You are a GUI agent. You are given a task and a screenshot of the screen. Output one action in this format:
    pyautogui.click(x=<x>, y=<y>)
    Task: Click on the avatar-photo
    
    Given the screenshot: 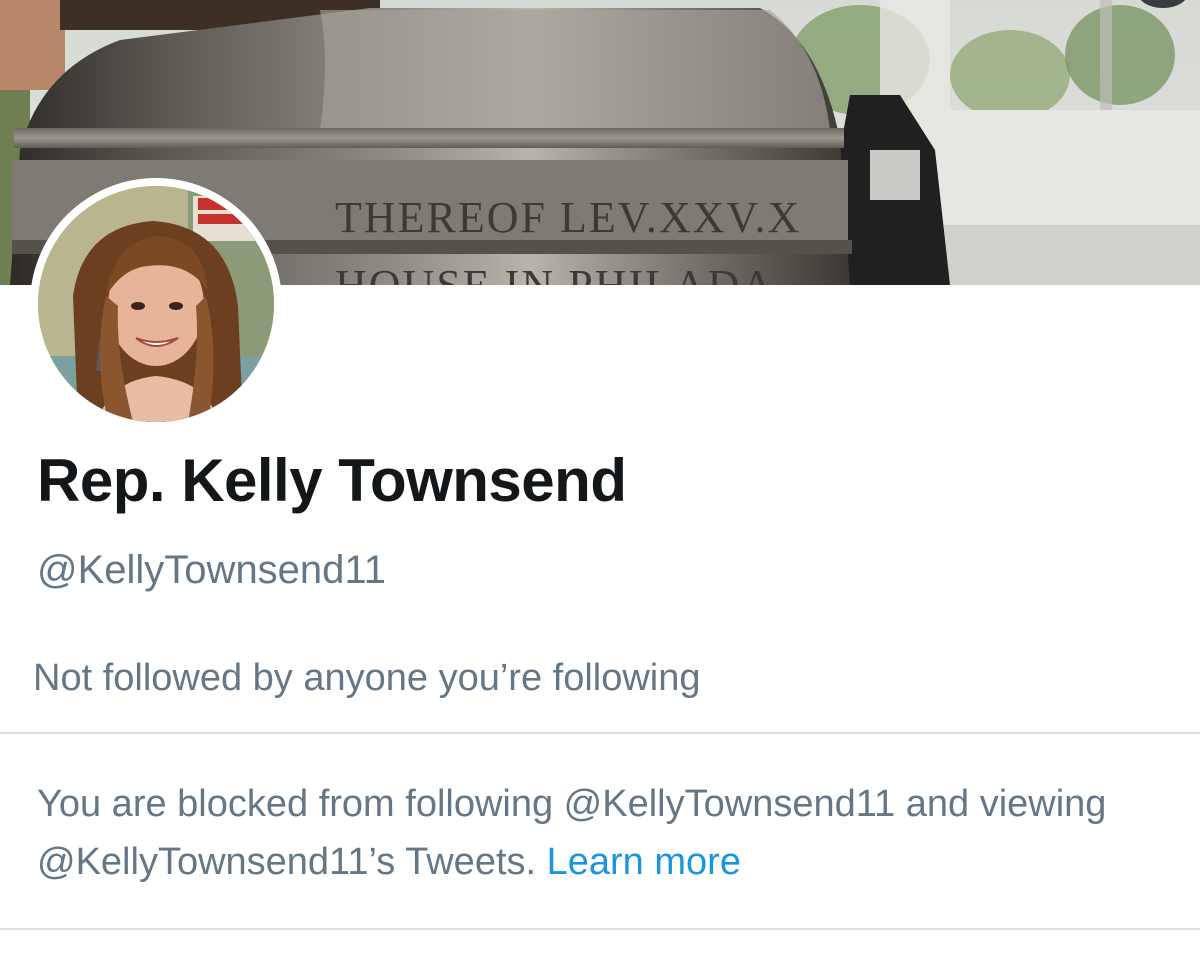 What is the action you would take?
    pyautogui.click(x=156, y=304)
    